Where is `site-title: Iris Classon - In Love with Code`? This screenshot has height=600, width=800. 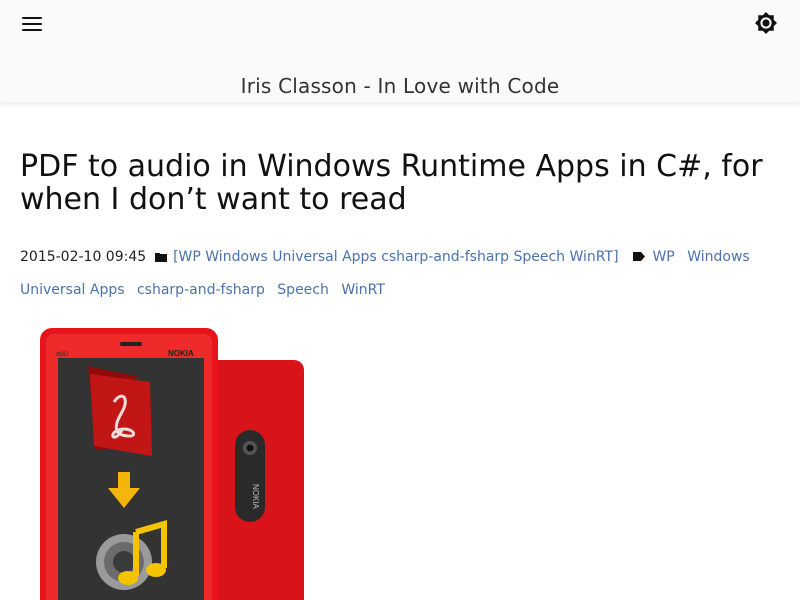
site-title: Iris Classon - In Love with Code is located at coordinates (400, 86).